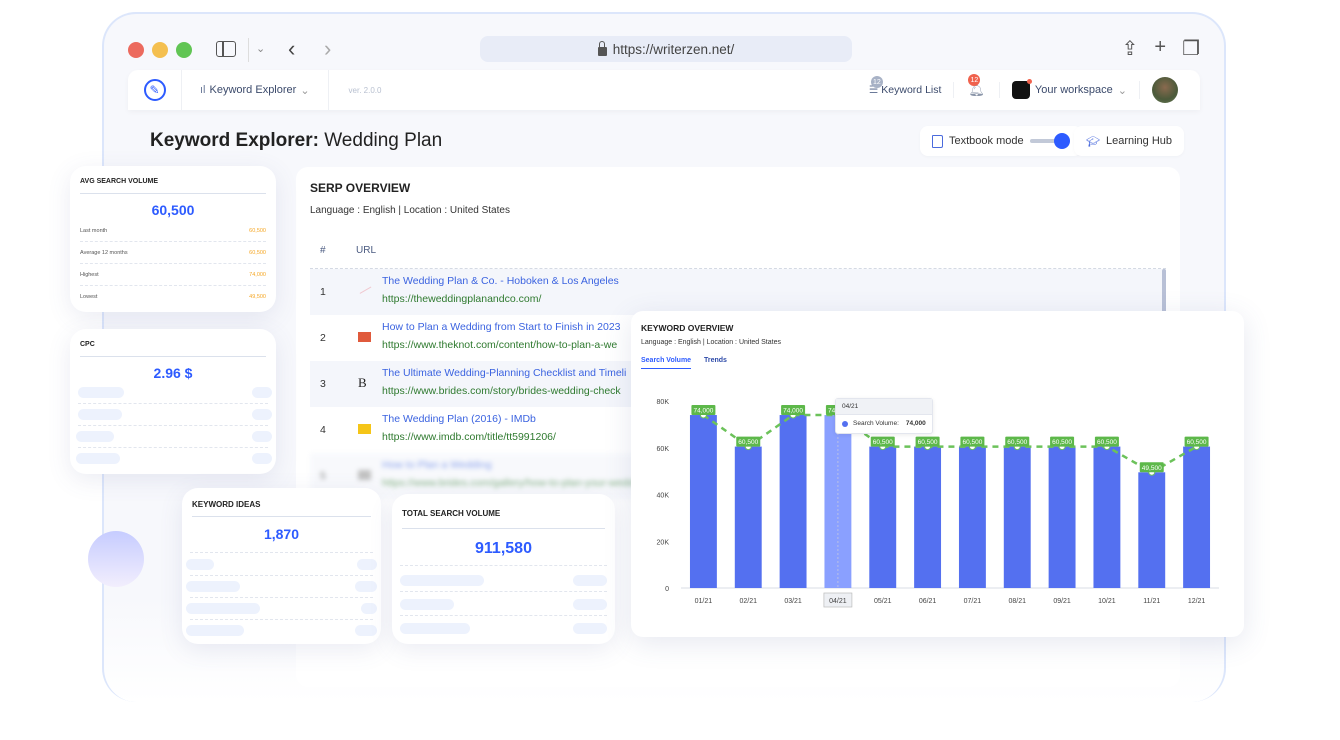 The height and width of the screenshot is (740, 1340). I want to click on writerzen-logo: ✎, so click(155, 90).